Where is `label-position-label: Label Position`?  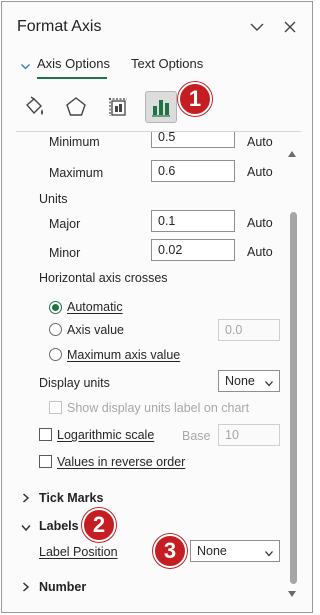
label-position-label: Label Position is located at coordinates (78, 552).